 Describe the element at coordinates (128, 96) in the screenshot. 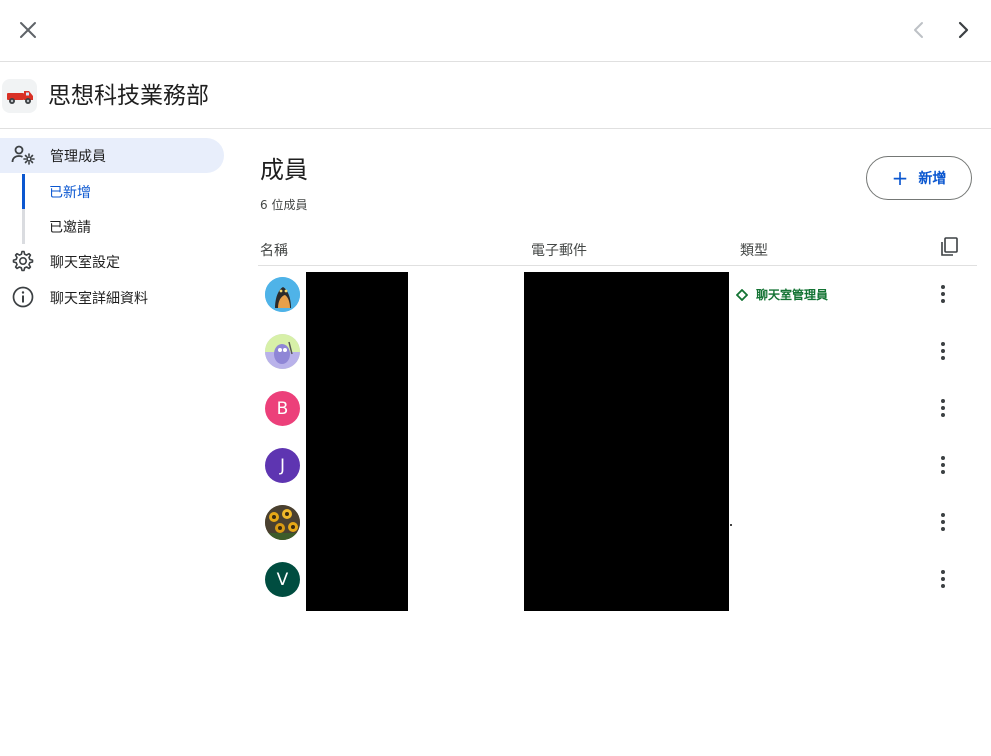

I see `room-title: 思想科技業務部` at that location.